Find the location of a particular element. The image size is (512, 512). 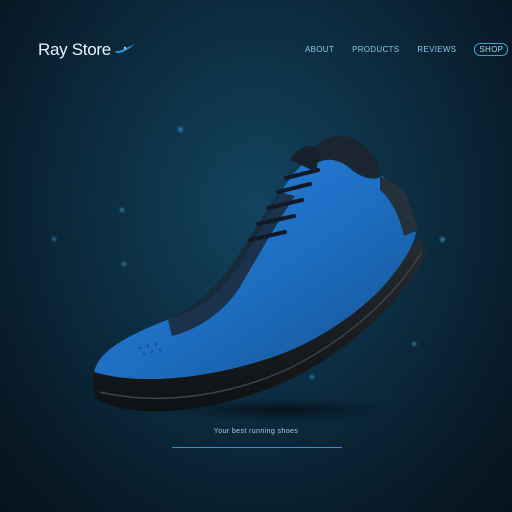

swoosh-icon is located at coordinates (124, 48).